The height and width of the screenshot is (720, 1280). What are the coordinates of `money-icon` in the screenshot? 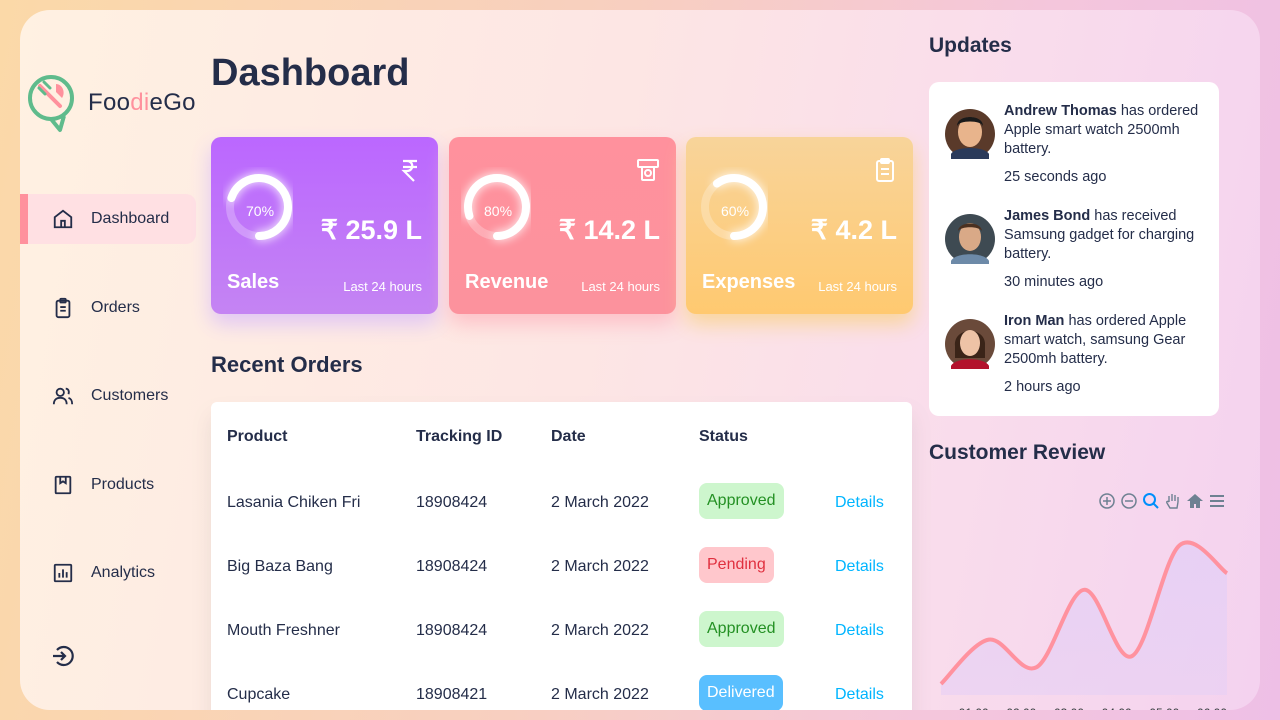 It's located at (648, 170).